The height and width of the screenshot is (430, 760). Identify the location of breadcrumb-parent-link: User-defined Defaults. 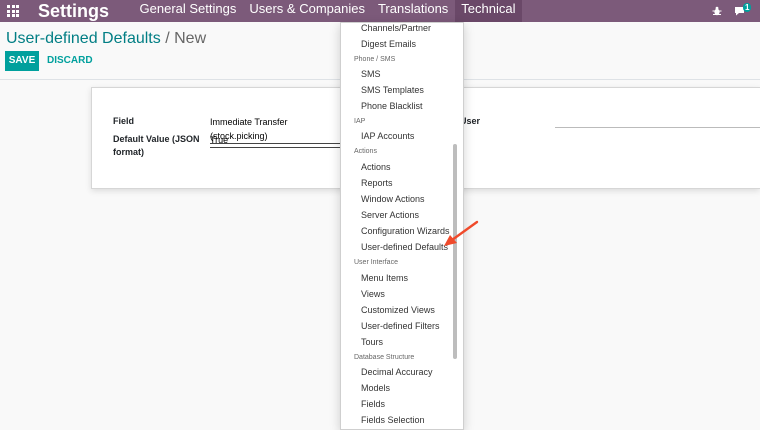
(83, 38).